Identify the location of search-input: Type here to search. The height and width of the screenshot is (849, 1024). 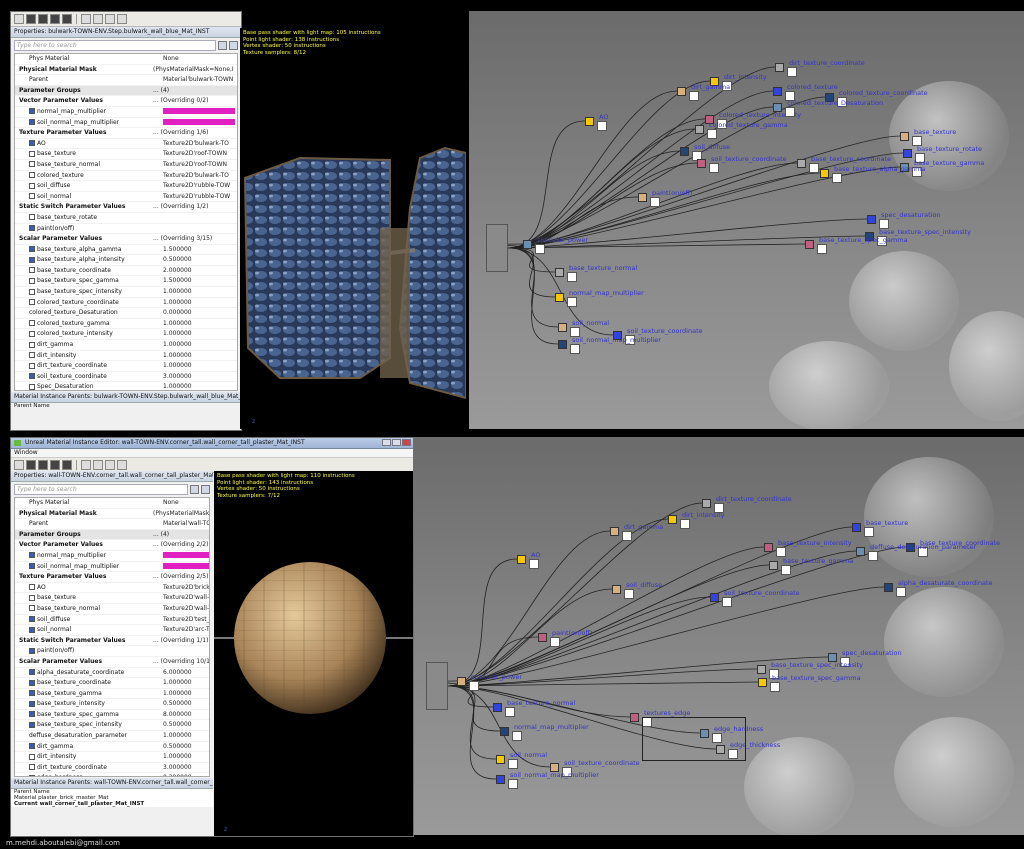
(115, 45).